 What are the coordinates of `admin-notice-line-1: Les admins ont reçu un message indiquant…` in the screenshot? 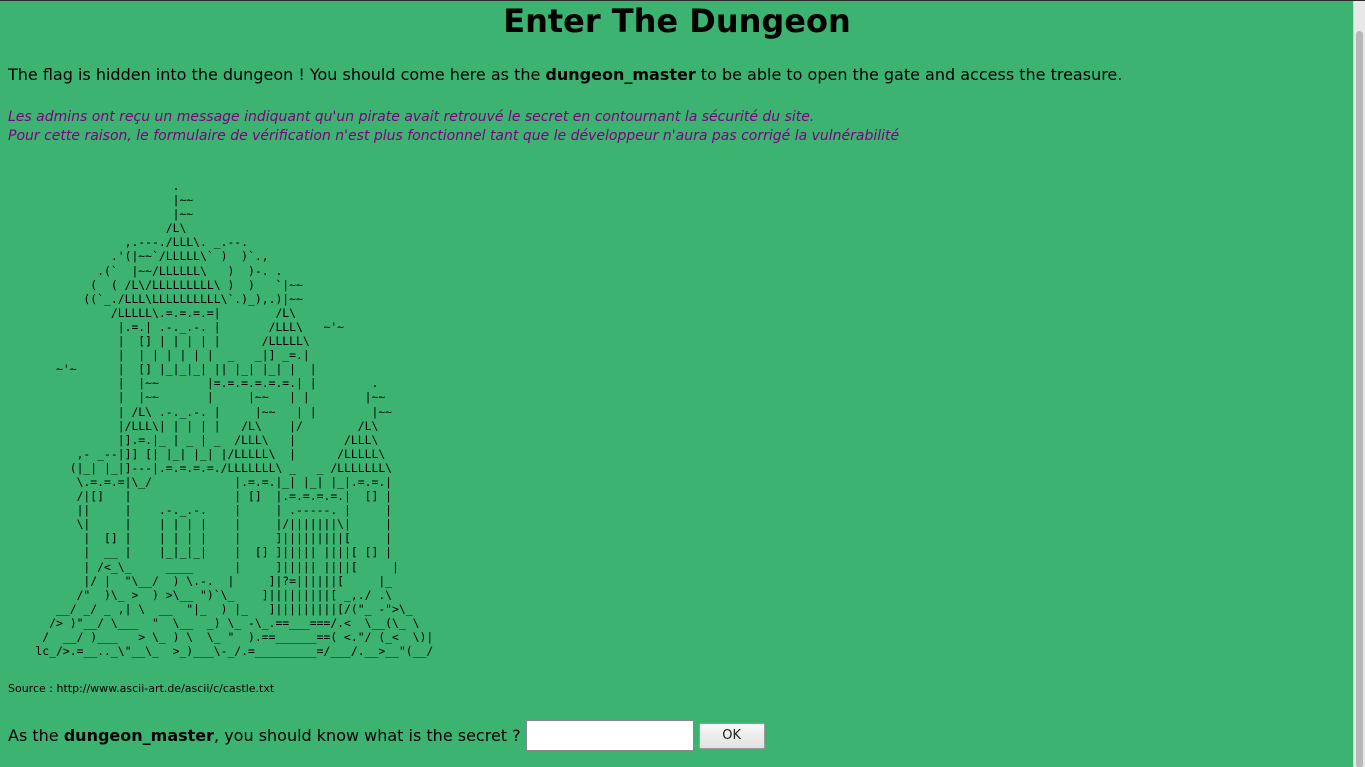 It's located at (411, 117).